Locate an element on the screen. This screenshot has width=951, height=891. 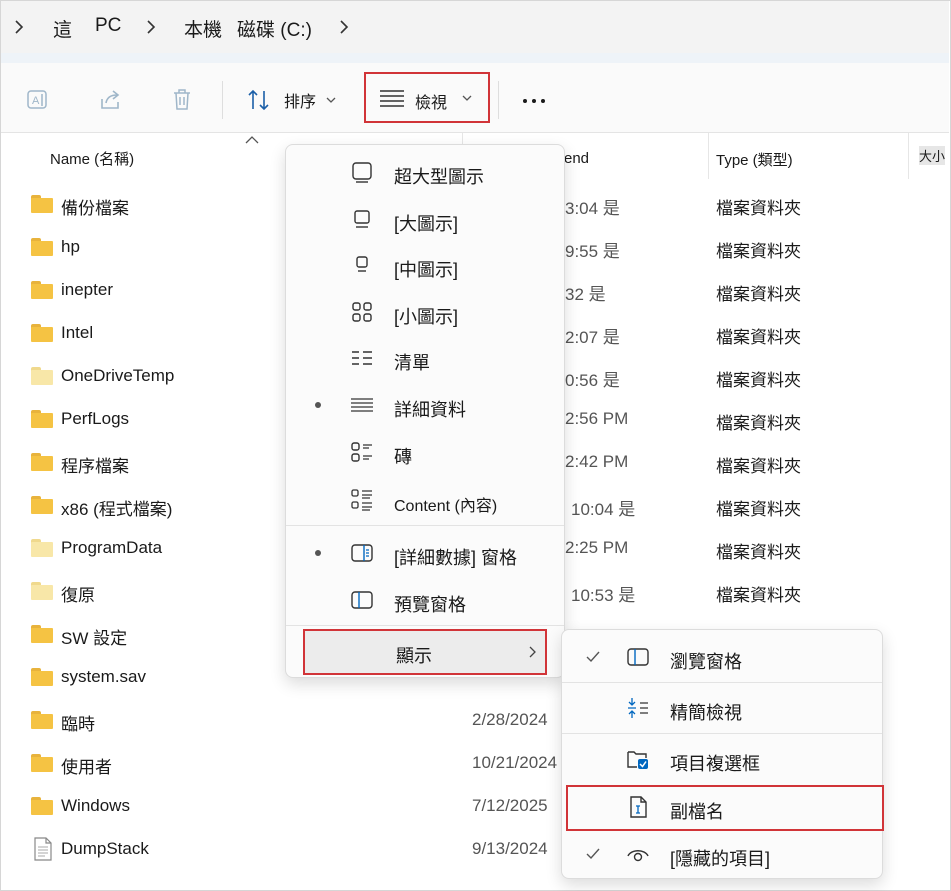
view-menu-item-label: 超大型圖示 is located at coordinates (439, 177).